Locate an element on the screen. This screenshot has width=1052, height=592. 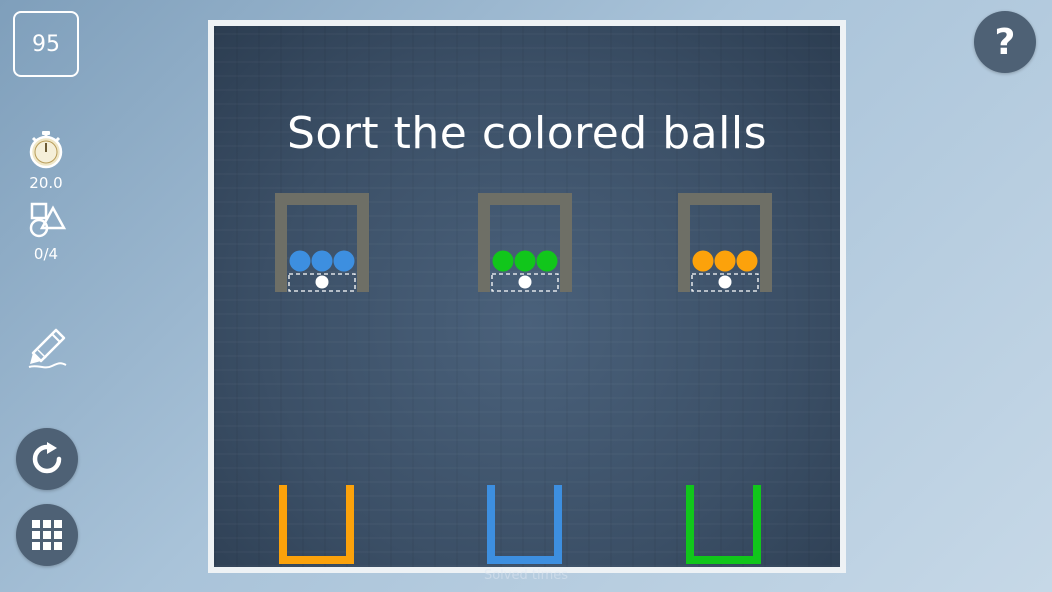
target-cup-green is located at coordinates (723, 524).